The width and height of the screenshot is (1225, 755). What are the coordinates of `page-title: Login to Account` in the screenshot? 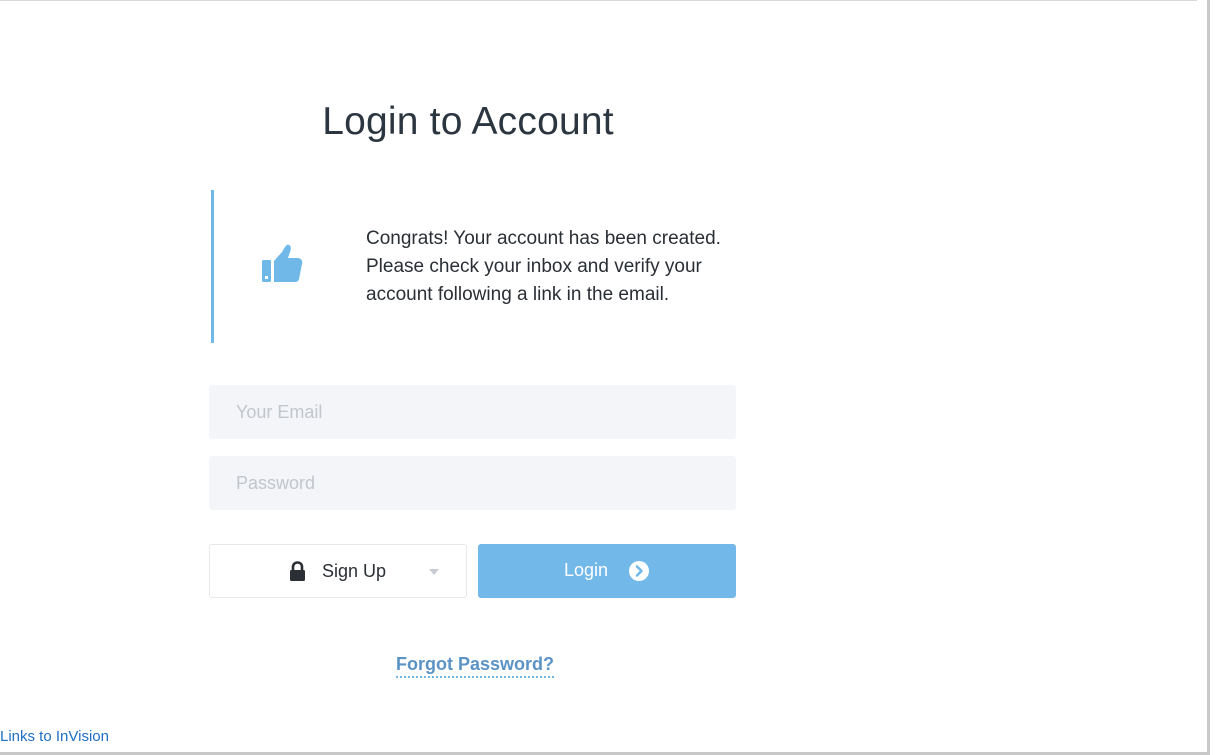 It's located at (468, 121).